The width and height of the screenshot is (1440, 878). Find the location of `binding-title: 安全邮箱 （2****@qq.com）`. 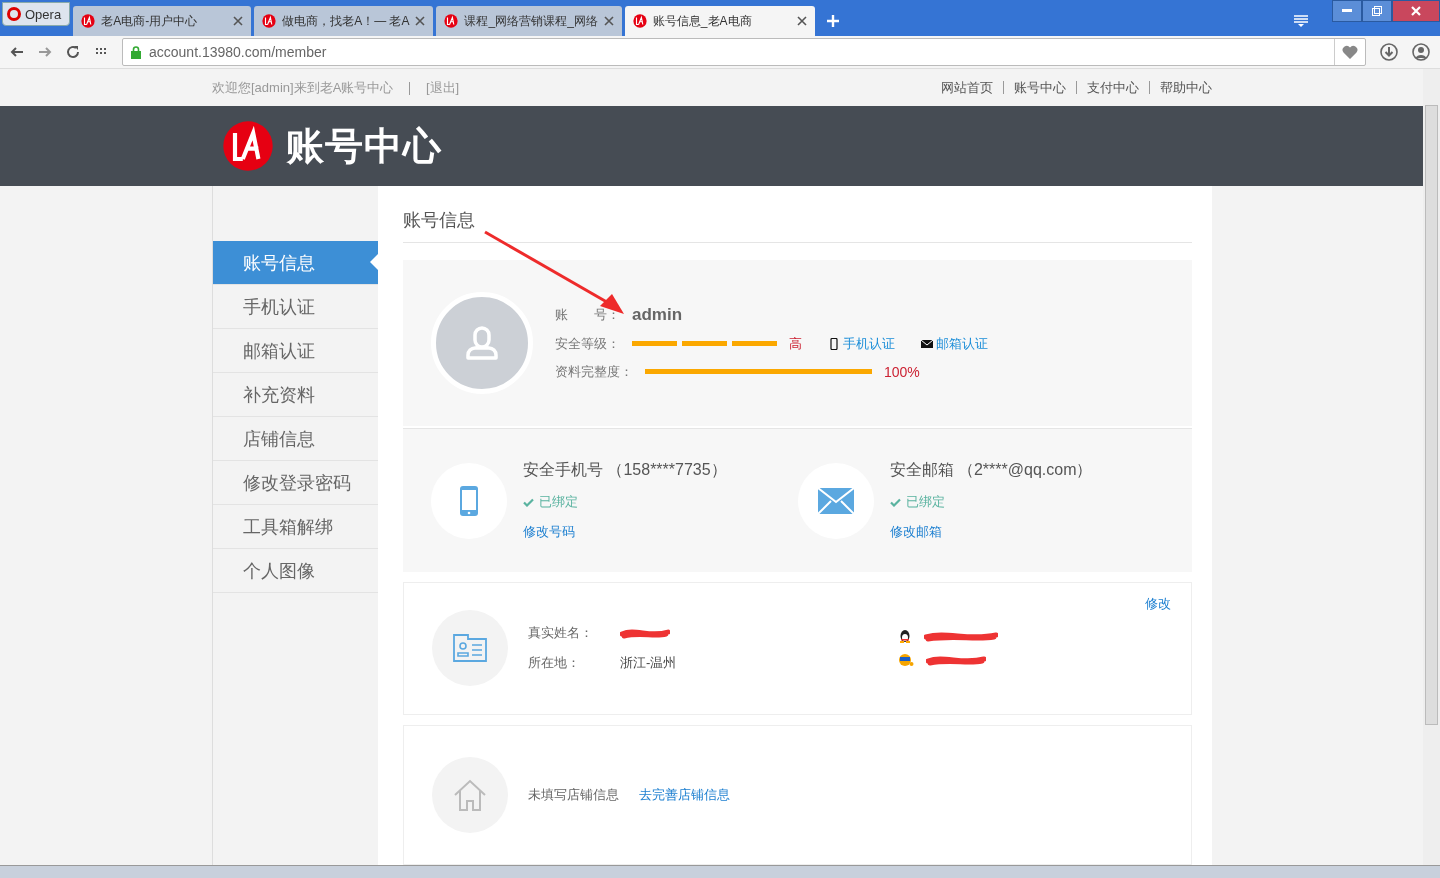

binding-title: 安全邮箱 （2****@qq.com） is located at coordinates (991, 470).